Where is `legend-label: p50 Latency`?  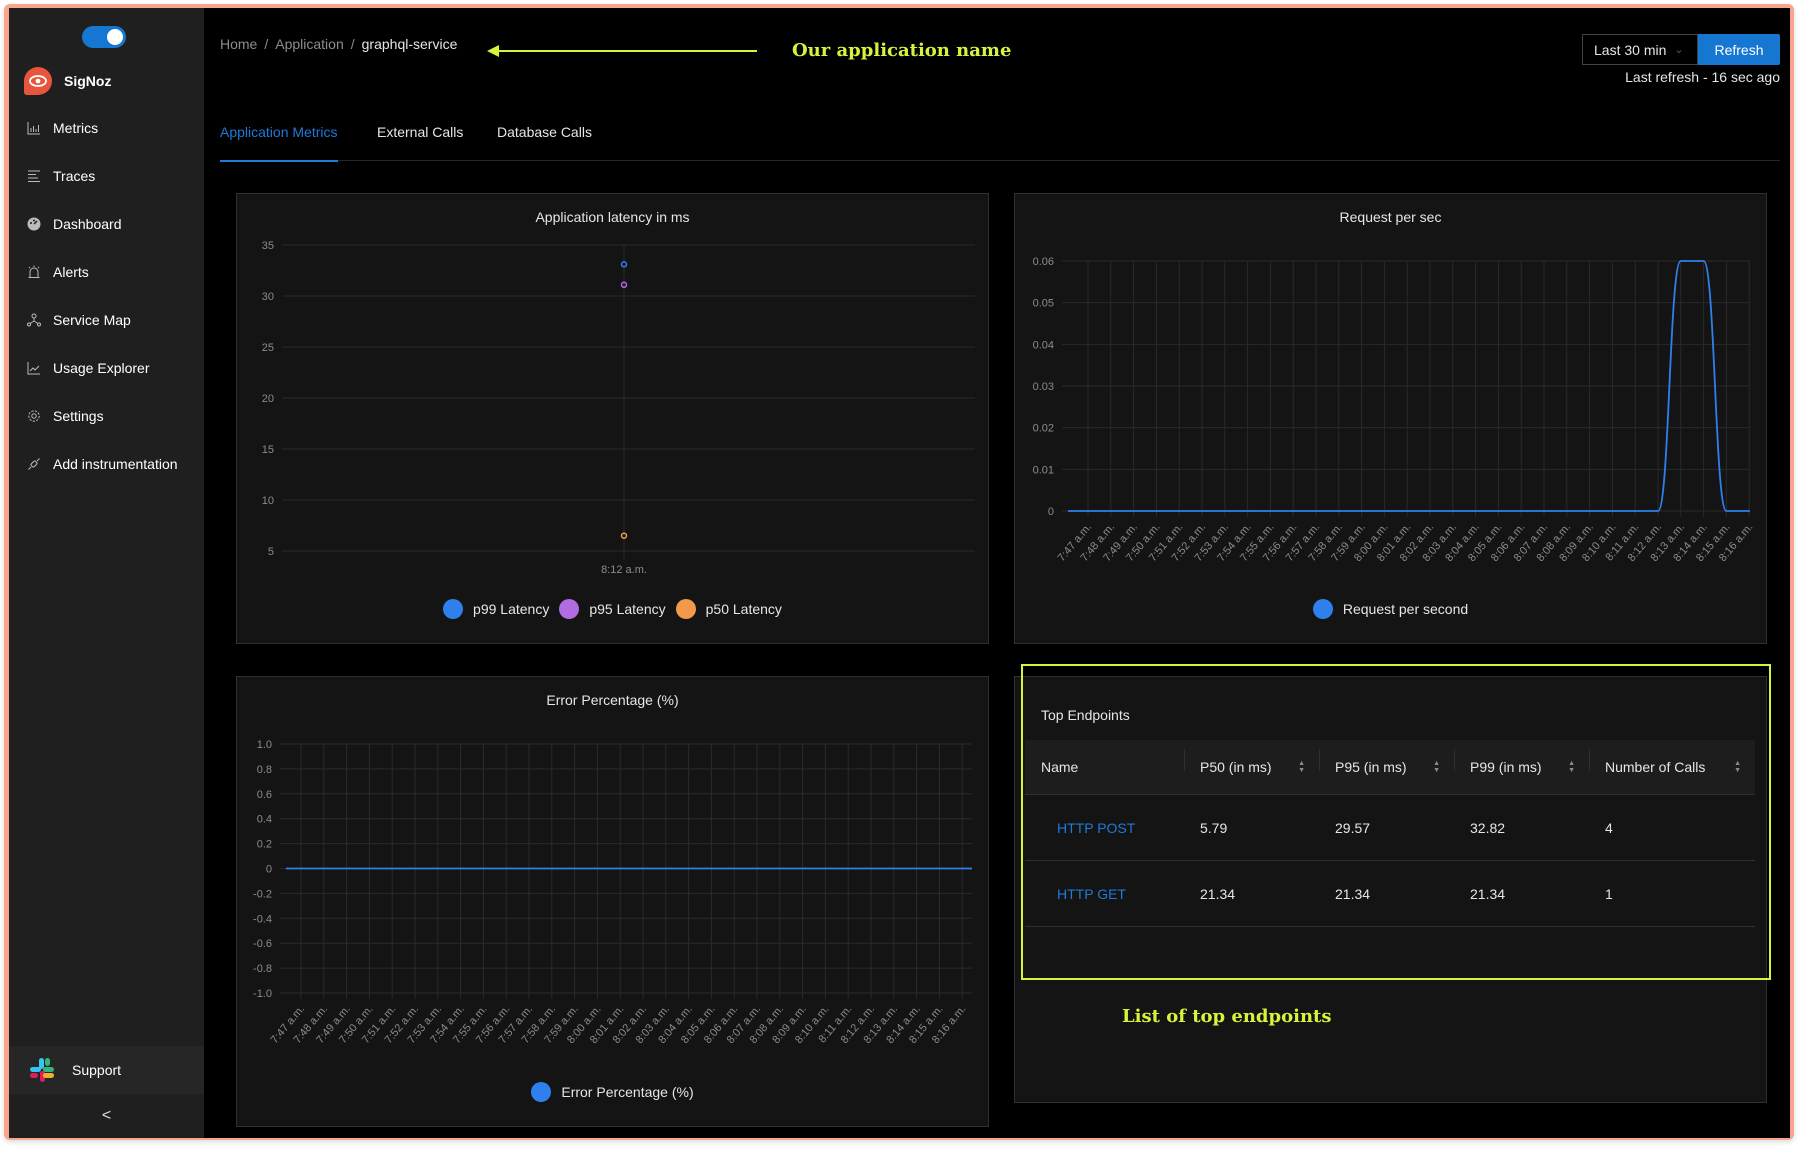 legend-label: p50 Latency is located at coordinates (743, 609).